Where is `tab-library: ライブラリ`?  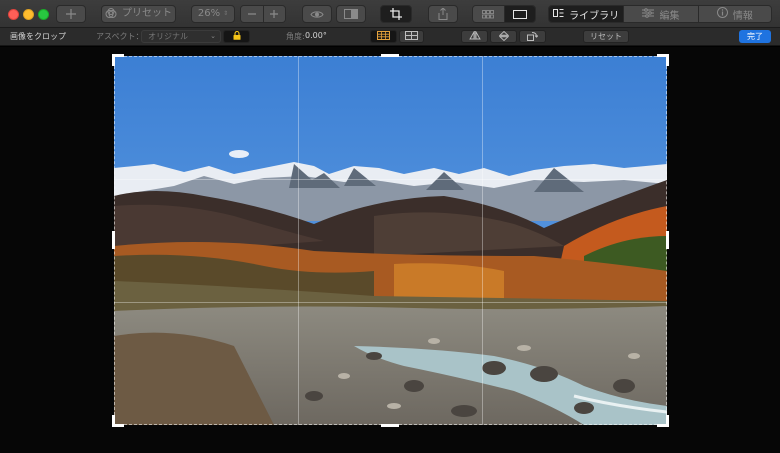 tab-library: ライブラリ is located at coordinates (586, 14).